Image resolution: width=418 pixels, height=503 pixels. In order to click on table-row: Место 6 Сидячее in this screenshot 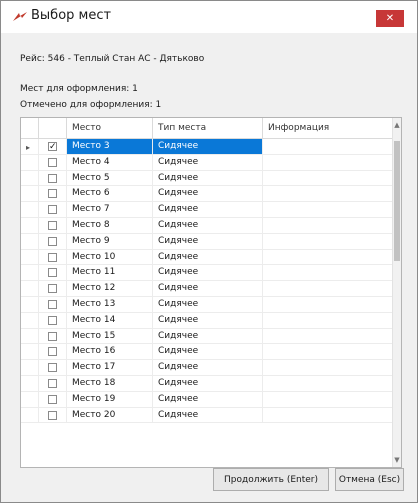, I will do `click(206, 194)`.